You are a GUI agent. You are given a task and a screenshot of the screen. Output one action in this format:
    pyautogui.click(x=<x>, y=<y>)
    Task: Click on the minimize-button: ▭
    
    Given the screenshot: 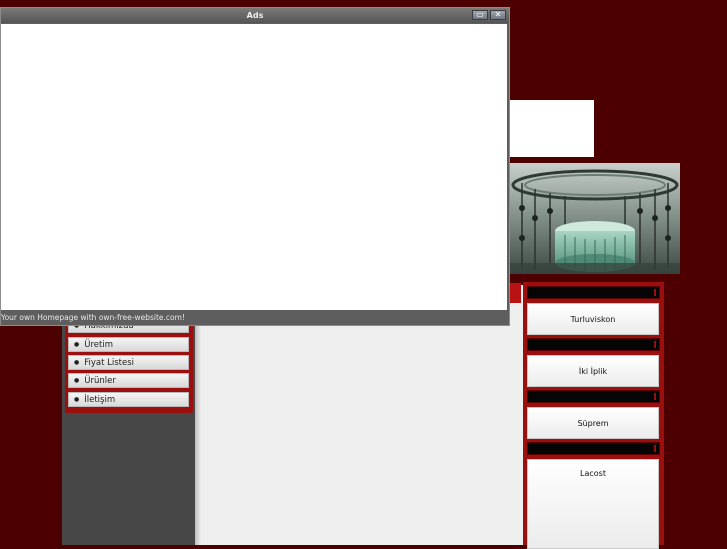 What is the action you would take?
    pyautogui.click(x=480, y=15)
    